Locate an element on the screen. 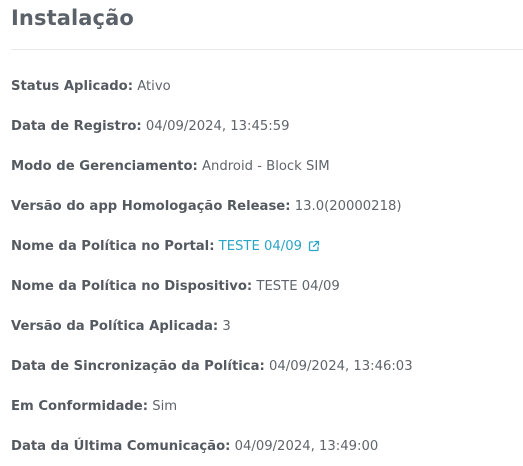  field-value: 04/09/2024, 13:46:03 is located at coordinates (340, 366).